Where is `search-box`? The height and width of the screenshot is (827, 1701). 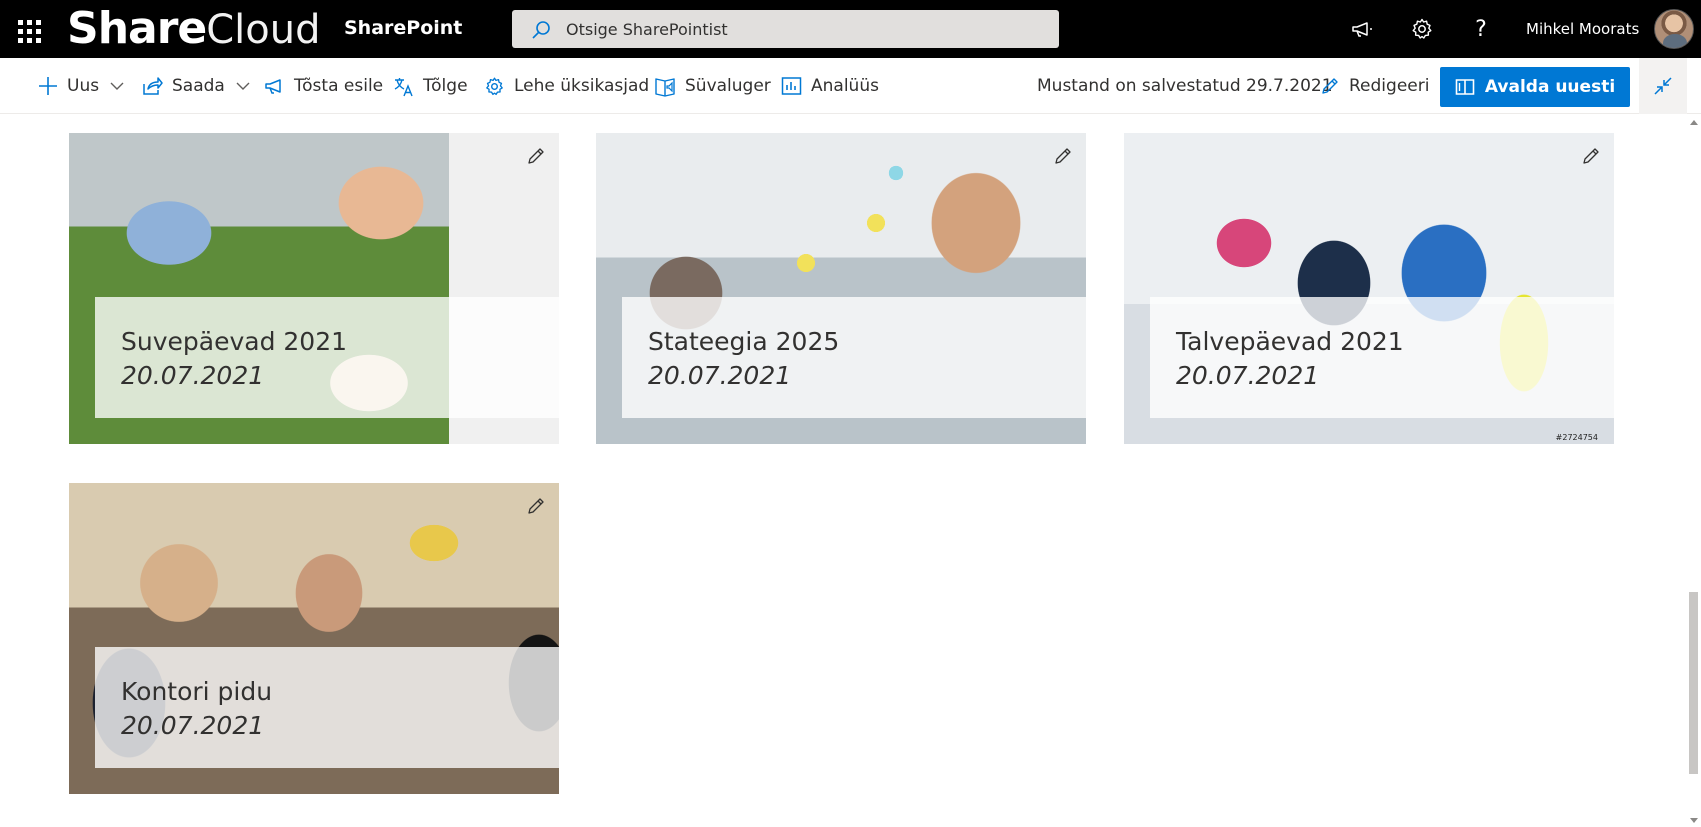 search-box is located at coordinates (785, 29).